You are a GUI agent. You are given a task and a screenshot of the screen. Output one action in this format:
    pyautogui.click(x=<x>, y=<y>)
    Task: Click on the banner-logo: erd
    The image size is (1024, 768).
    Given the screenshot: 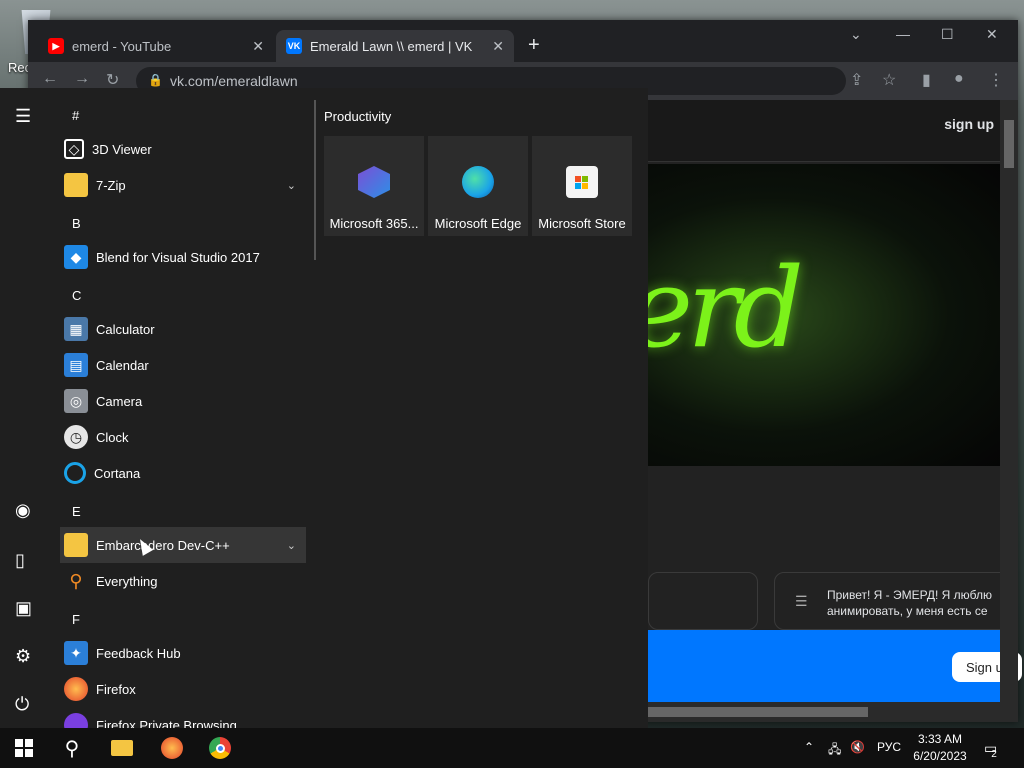 What is the action you would take?
    pyautogui.click(x=726, y=308)
    